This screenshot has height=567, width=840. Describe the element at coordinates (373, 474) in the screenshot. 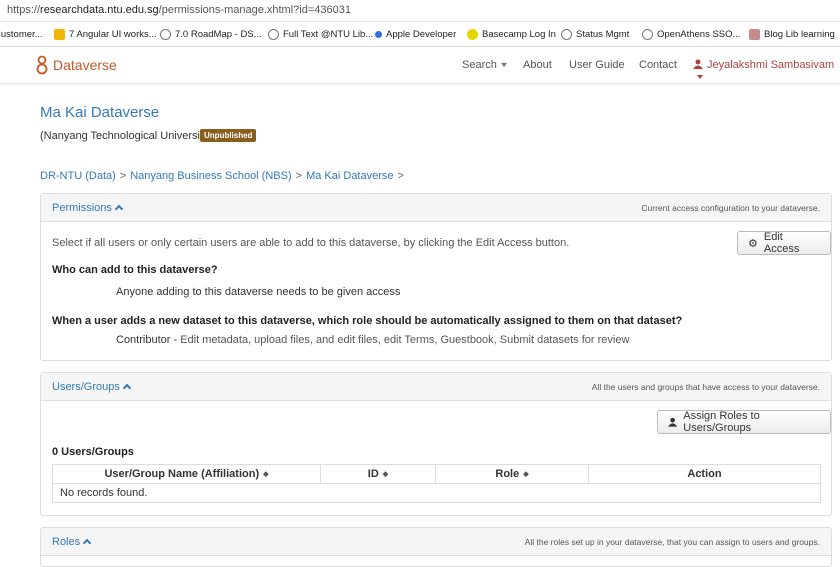

I see `column-label: ID` at that location.